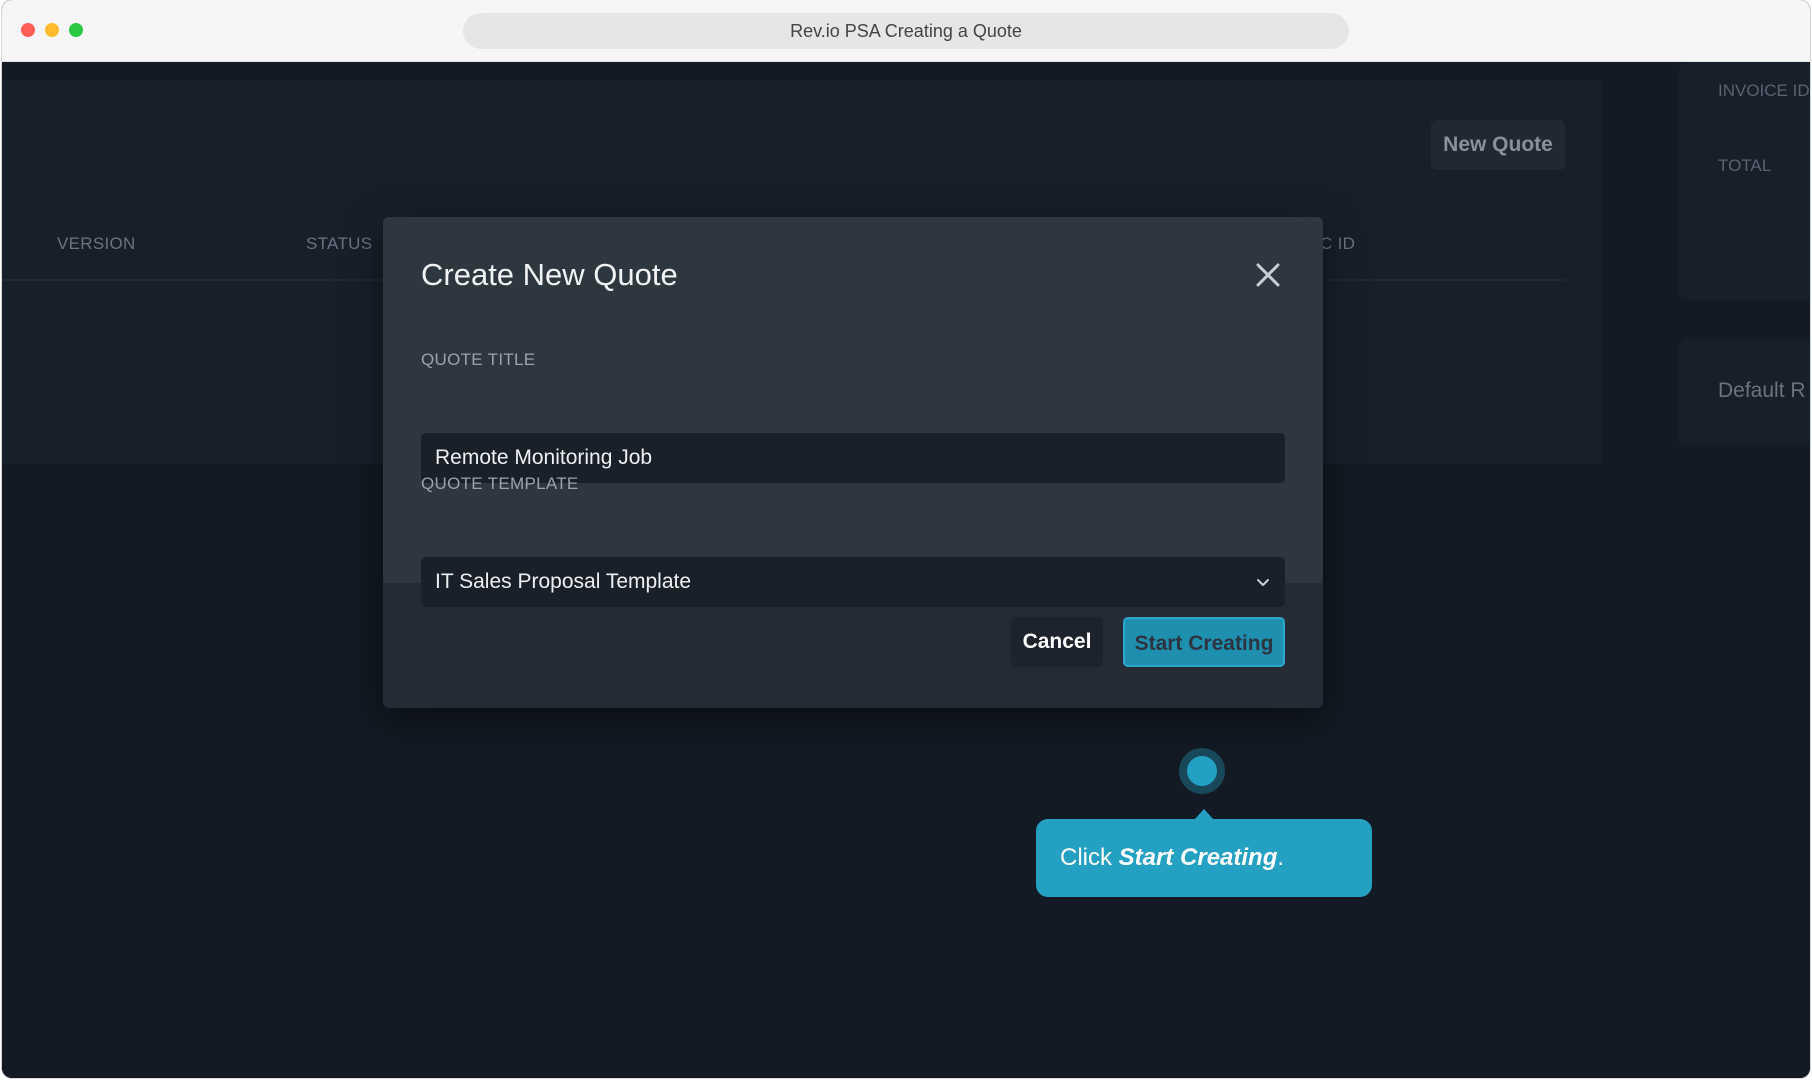 The height and width of the screenshot is (1080, 1812). Describe the element at coordinates (96, 243) in the screenshot. I see `column-header-version: VERSION` at that location.